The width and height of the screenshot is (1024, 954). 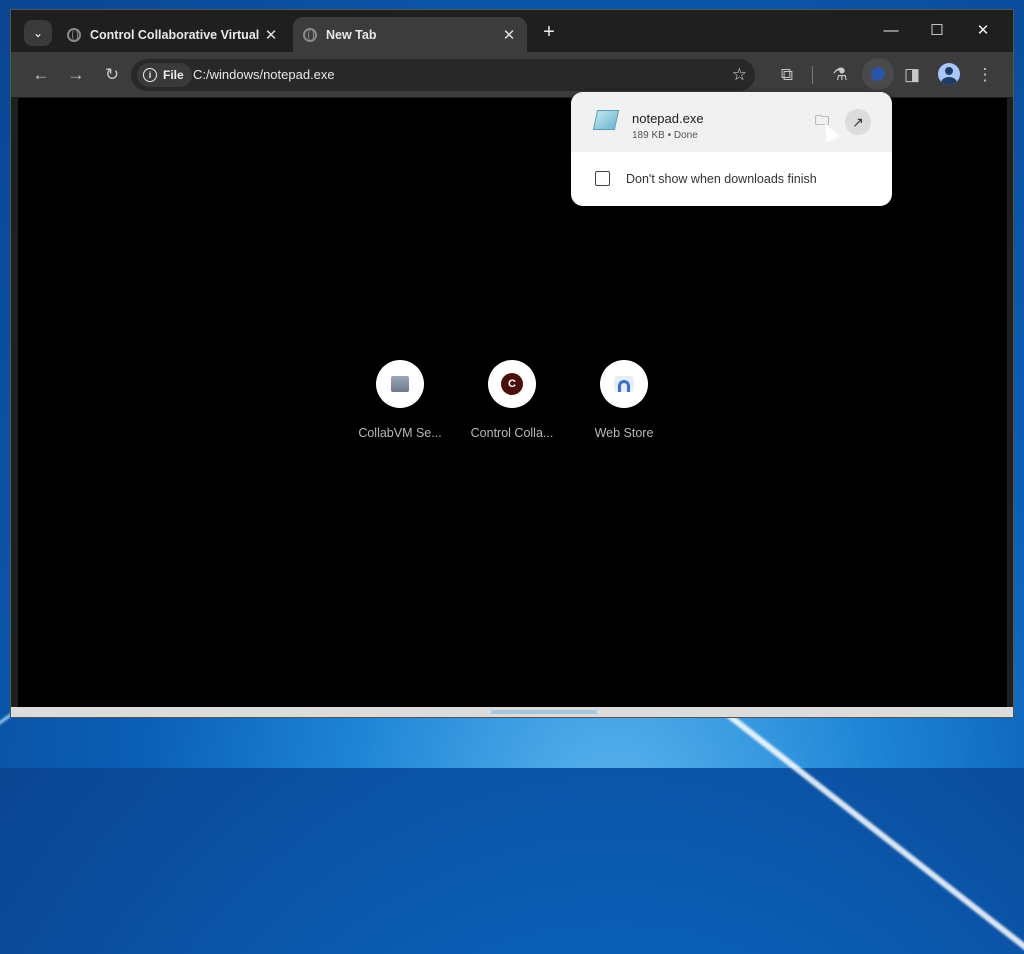 I want to click on open-file-icon: ↗, so click(x=858, y=122).